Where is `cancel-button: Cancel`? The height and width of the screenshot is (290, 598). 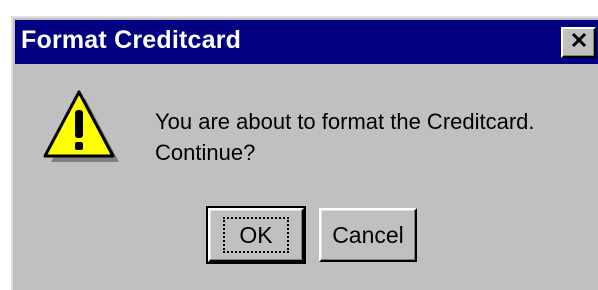
cancel-button: Cancel is located at coordinates (368, 235).